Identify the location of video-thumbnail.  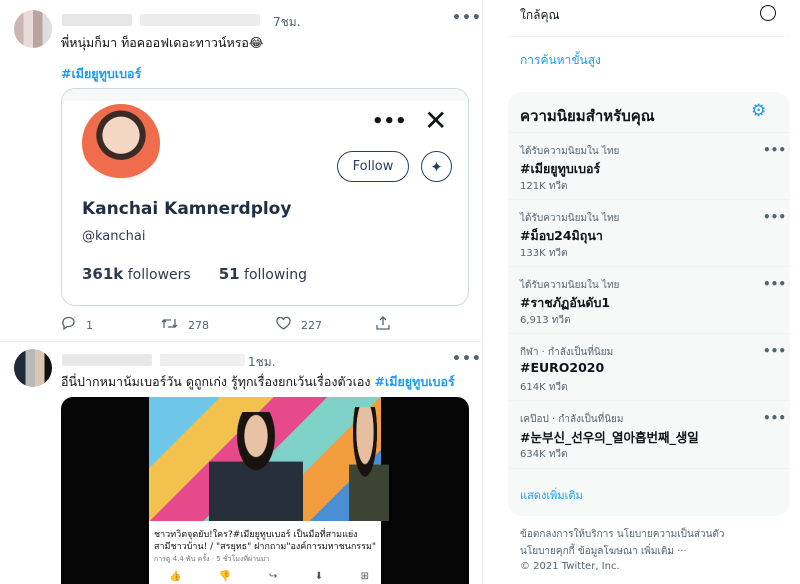
(269, 459).